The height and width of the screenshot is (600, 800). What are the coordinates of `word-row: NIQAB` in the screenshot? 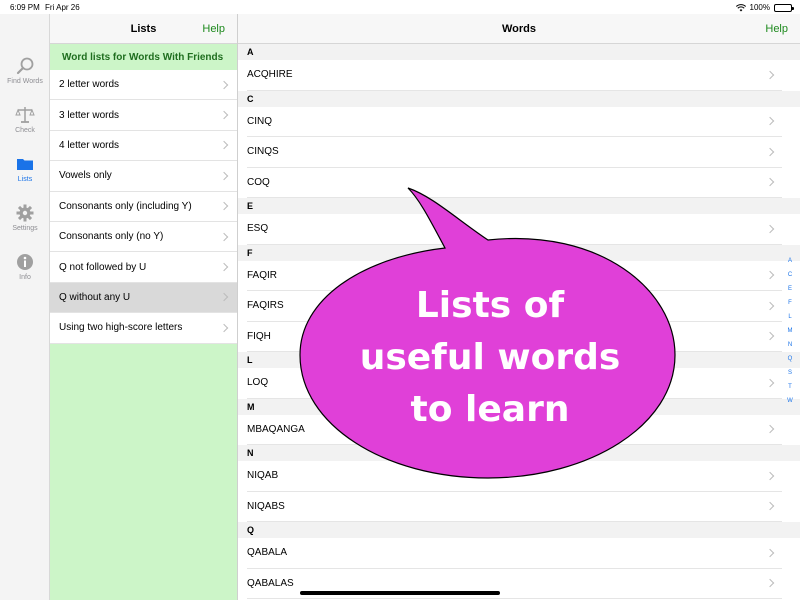 It's located at (514, 476).